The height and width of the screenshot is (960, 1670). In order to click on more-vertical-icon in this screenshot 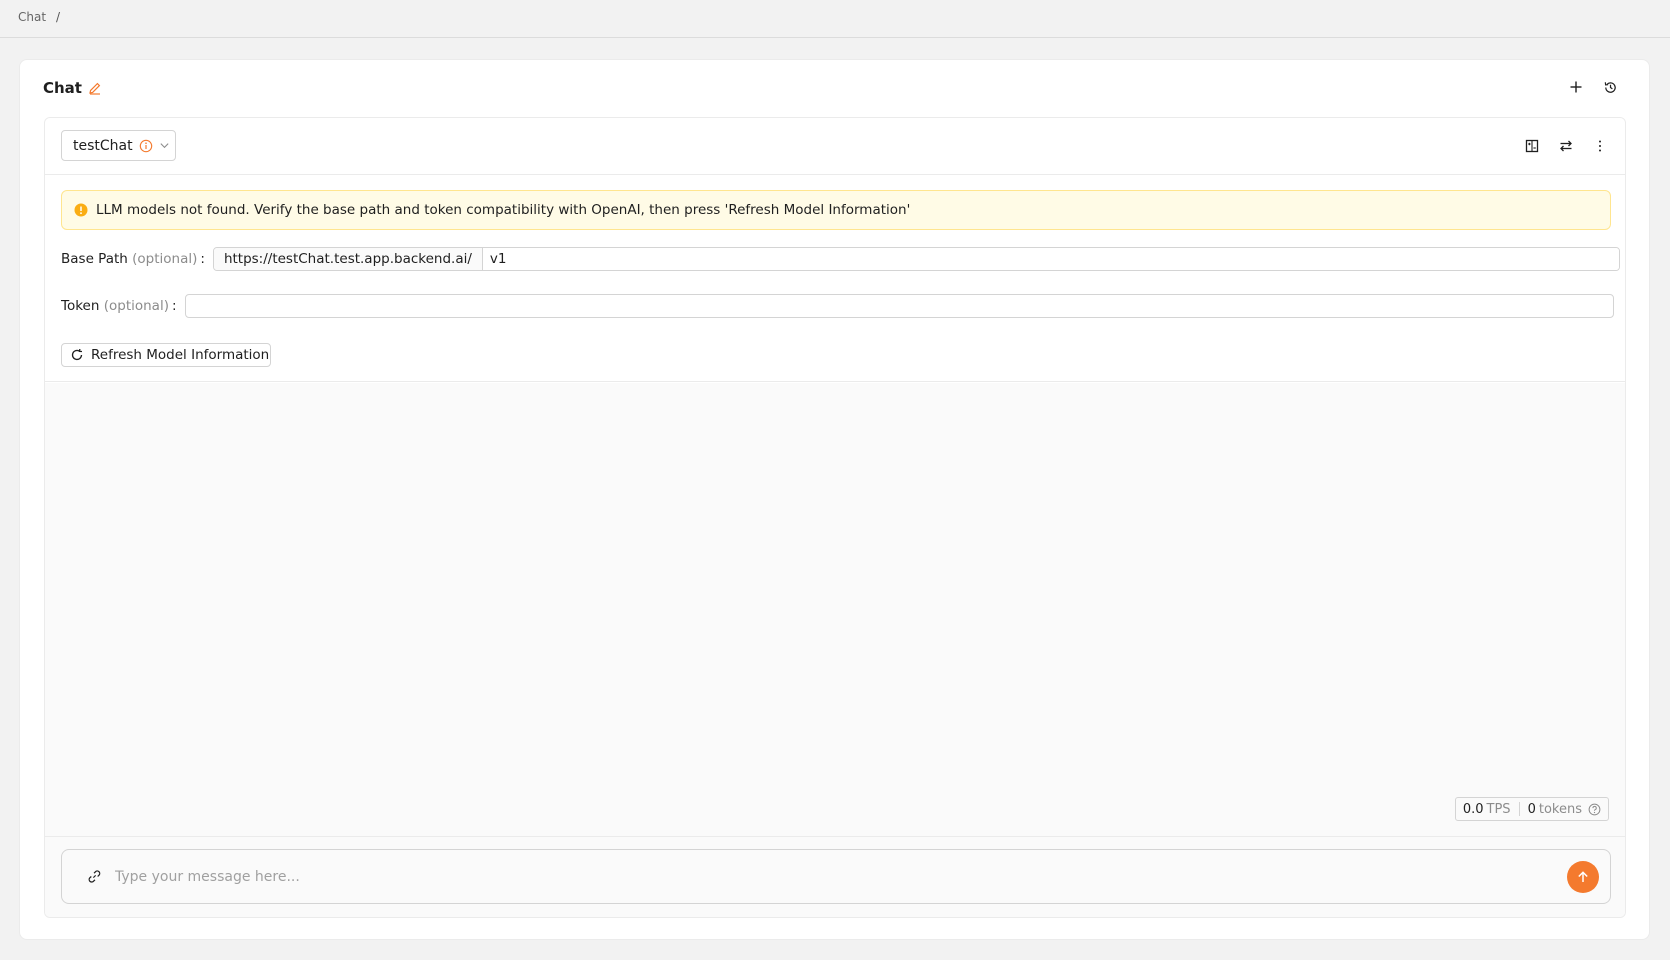, I will do `click(1600, 146)`.